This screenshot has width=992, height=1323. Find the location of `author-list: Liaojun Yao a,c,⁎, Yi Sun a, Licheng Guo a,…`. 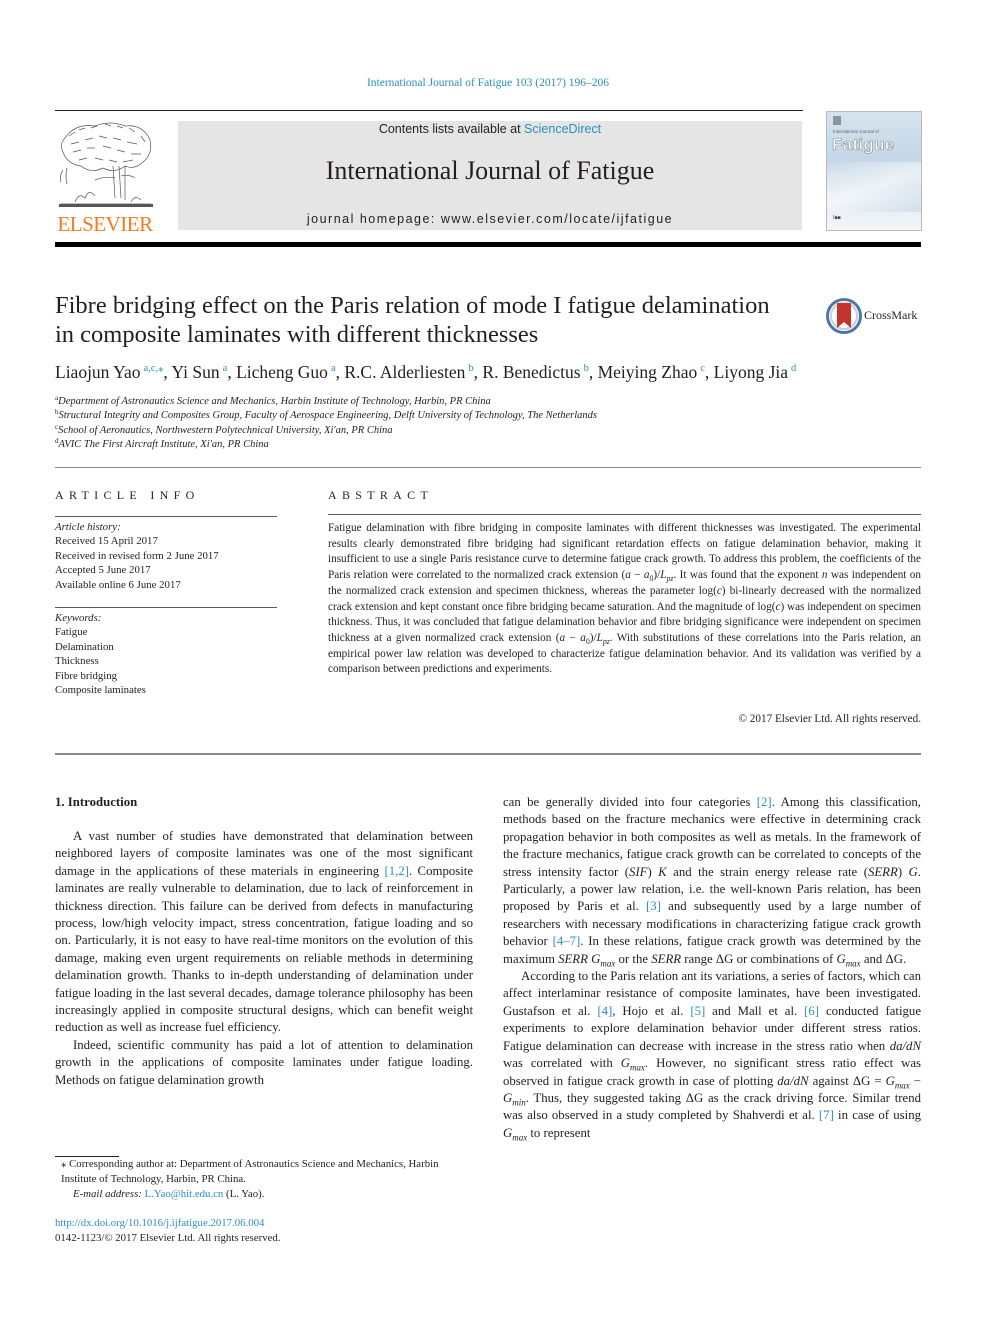

author-list: Liaojun Yao a,c,⁎, Yi Sun a, Licheng Guo a,… is located at coordinates (425, 372).